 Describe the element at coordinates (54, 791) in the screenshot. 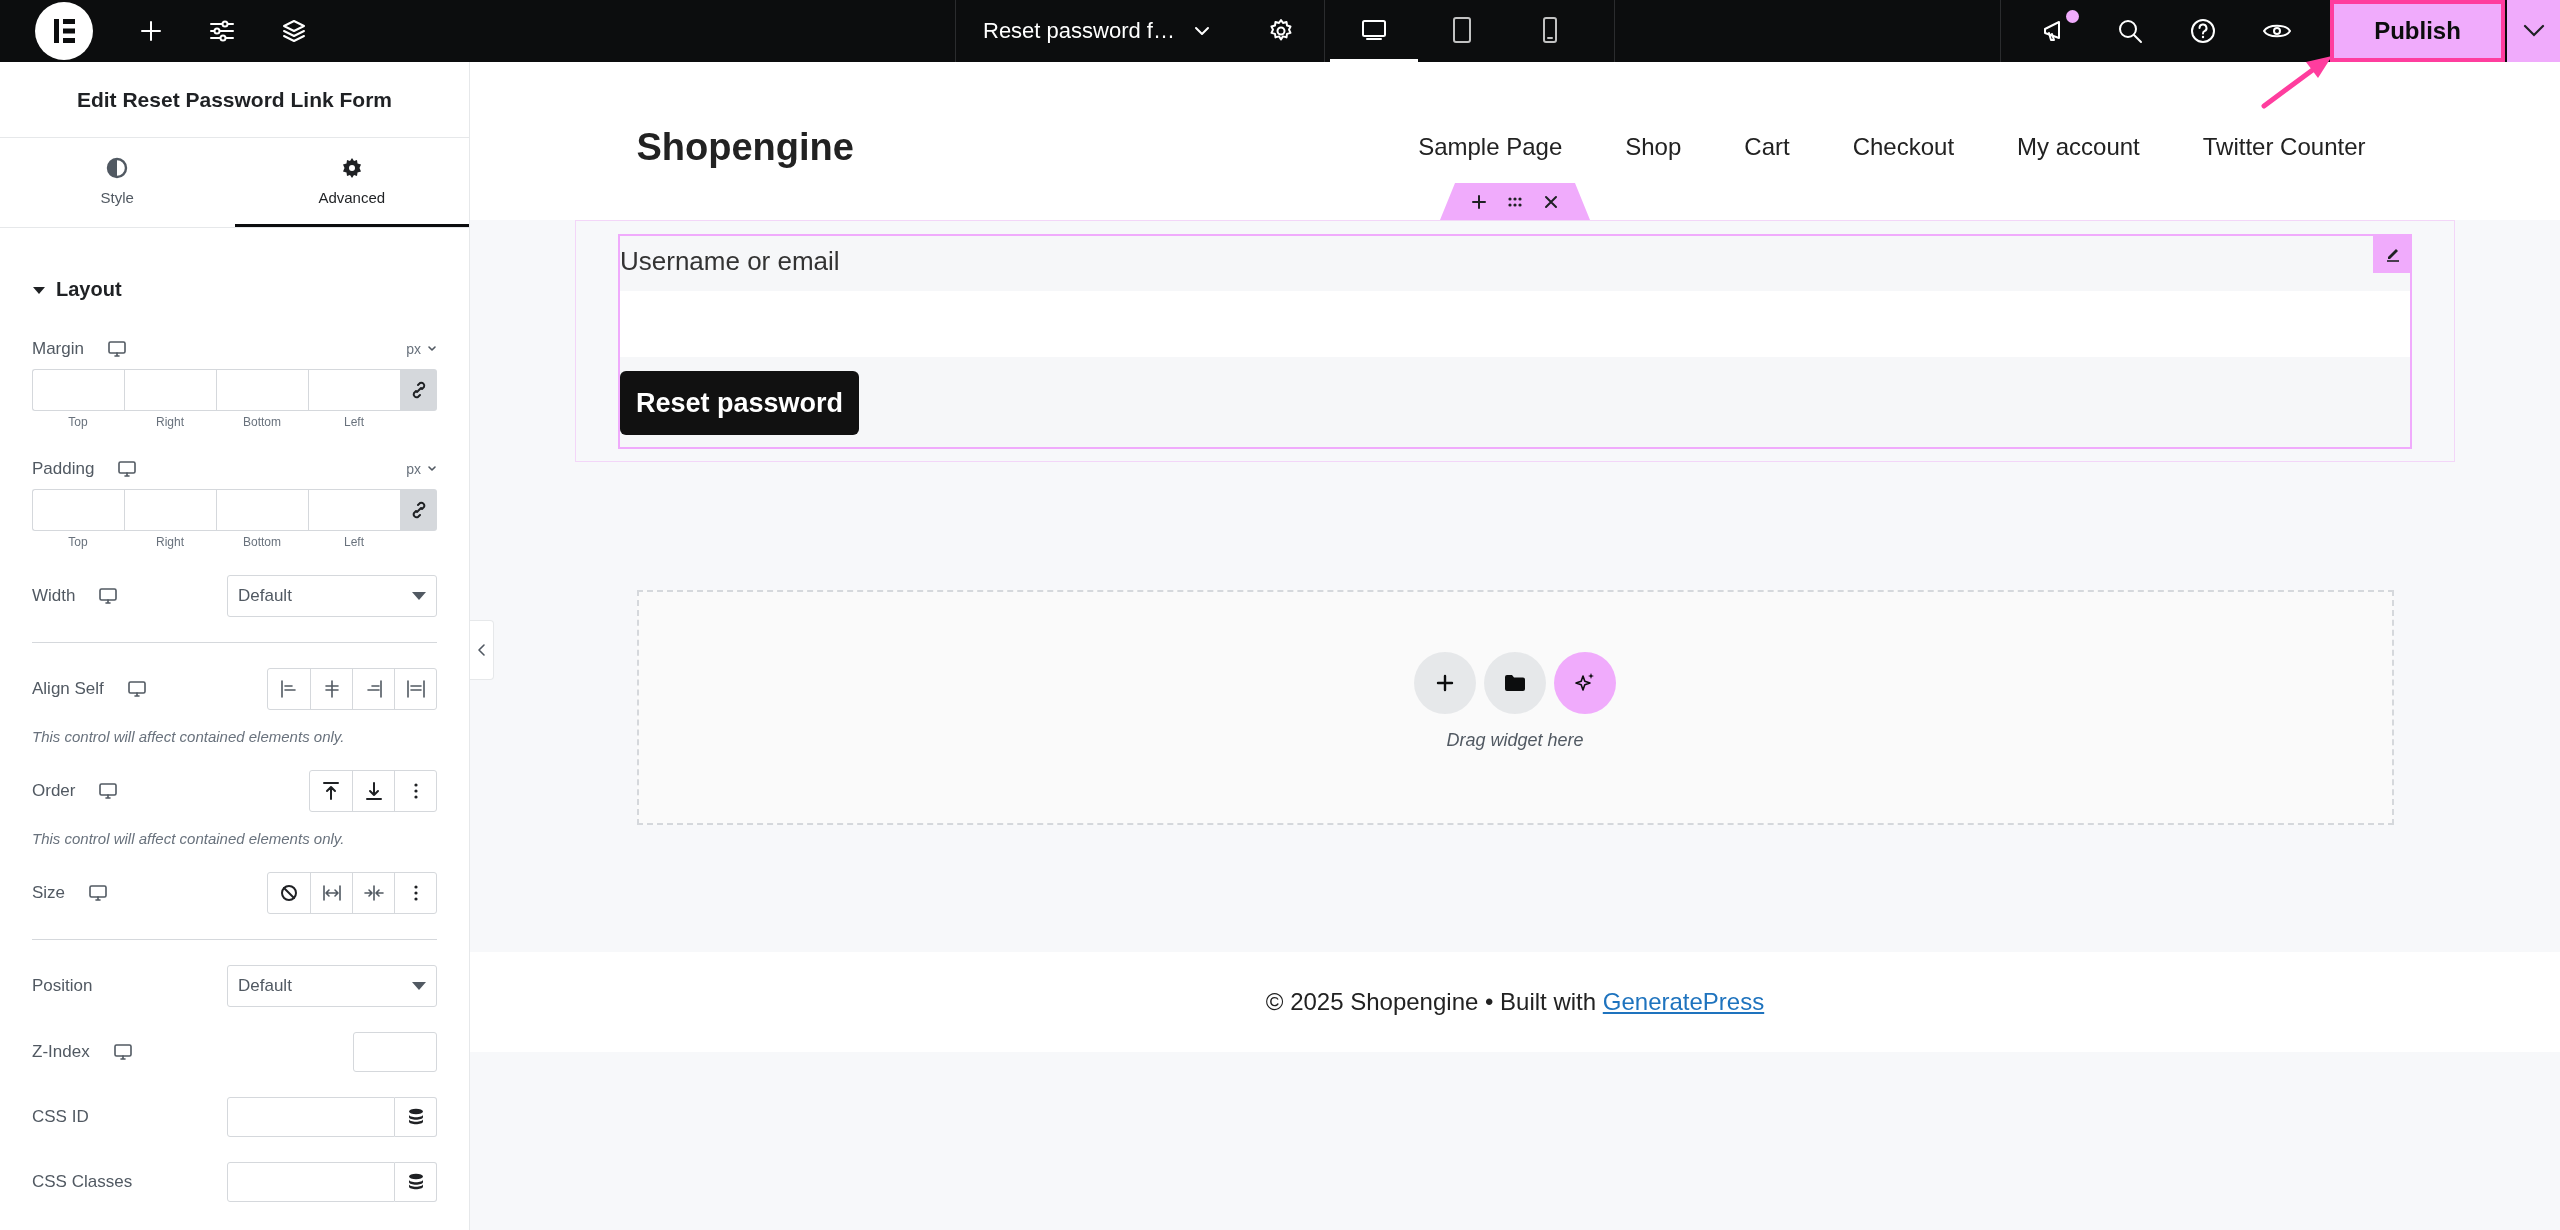

I see `control-label: Order` at that location.